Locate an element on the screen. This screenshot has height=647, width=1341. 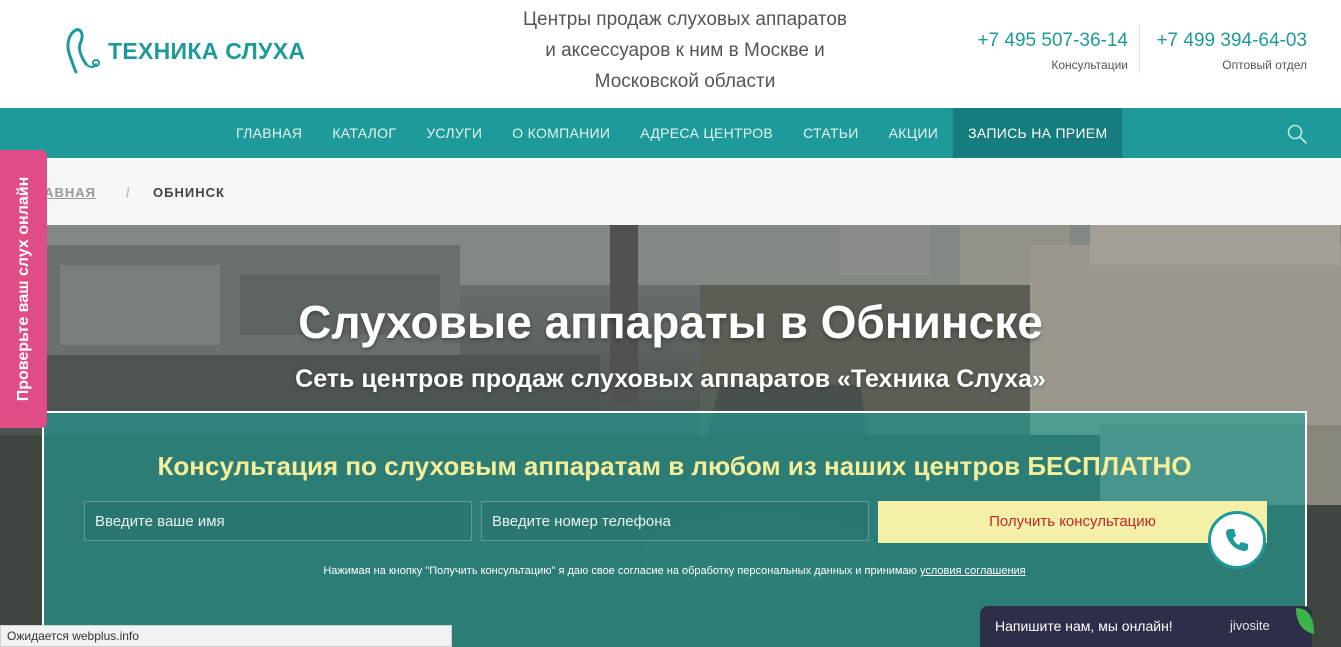
chat-widget: Напишите нам, мы онлайн! jivosite is located at coordinates (1146, 626).